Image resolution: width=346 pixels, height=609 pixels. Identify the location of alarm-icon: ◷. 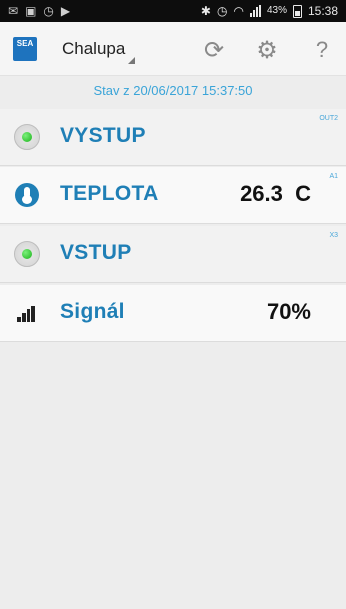
(48, 11).